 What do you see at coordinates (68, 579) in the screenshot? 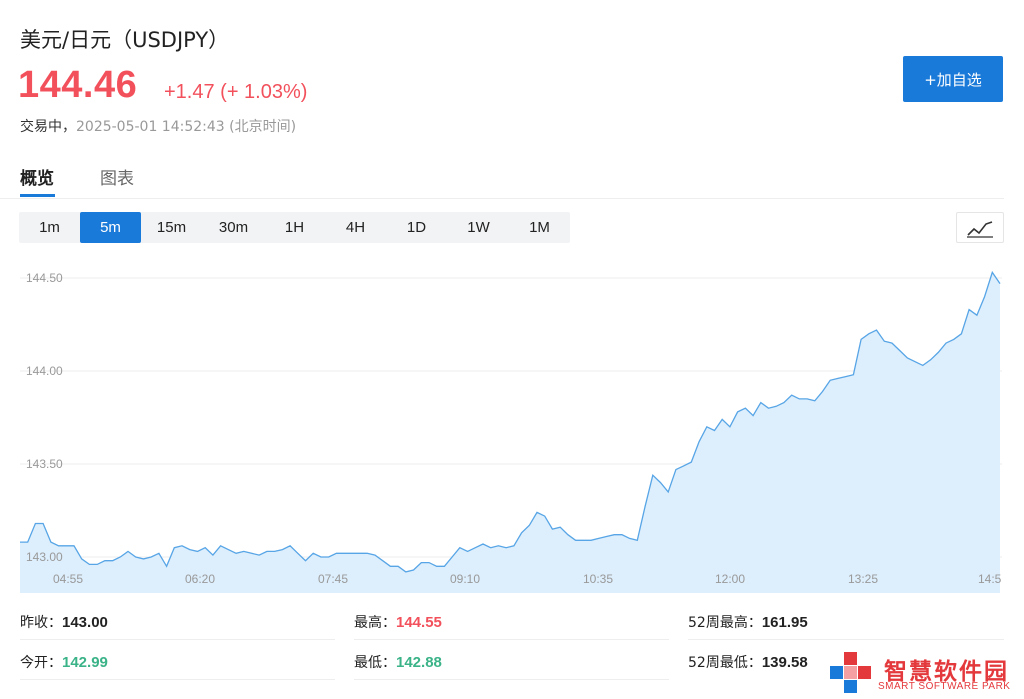
I see `x-tick-label: 04:55` at bounding box center [68, 579].